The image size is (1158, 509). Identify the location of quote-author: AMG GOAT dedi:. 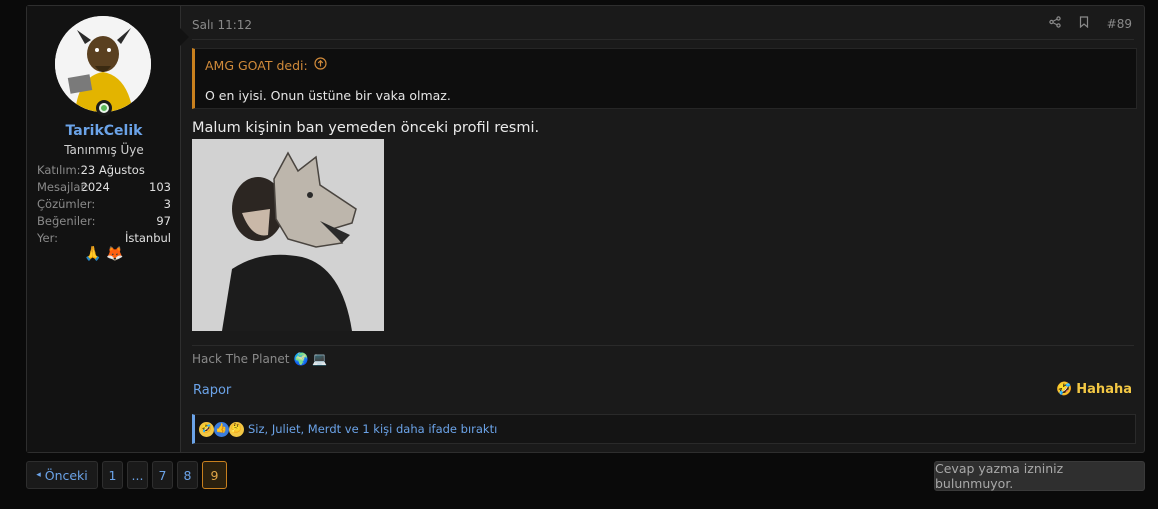
(256, 65).